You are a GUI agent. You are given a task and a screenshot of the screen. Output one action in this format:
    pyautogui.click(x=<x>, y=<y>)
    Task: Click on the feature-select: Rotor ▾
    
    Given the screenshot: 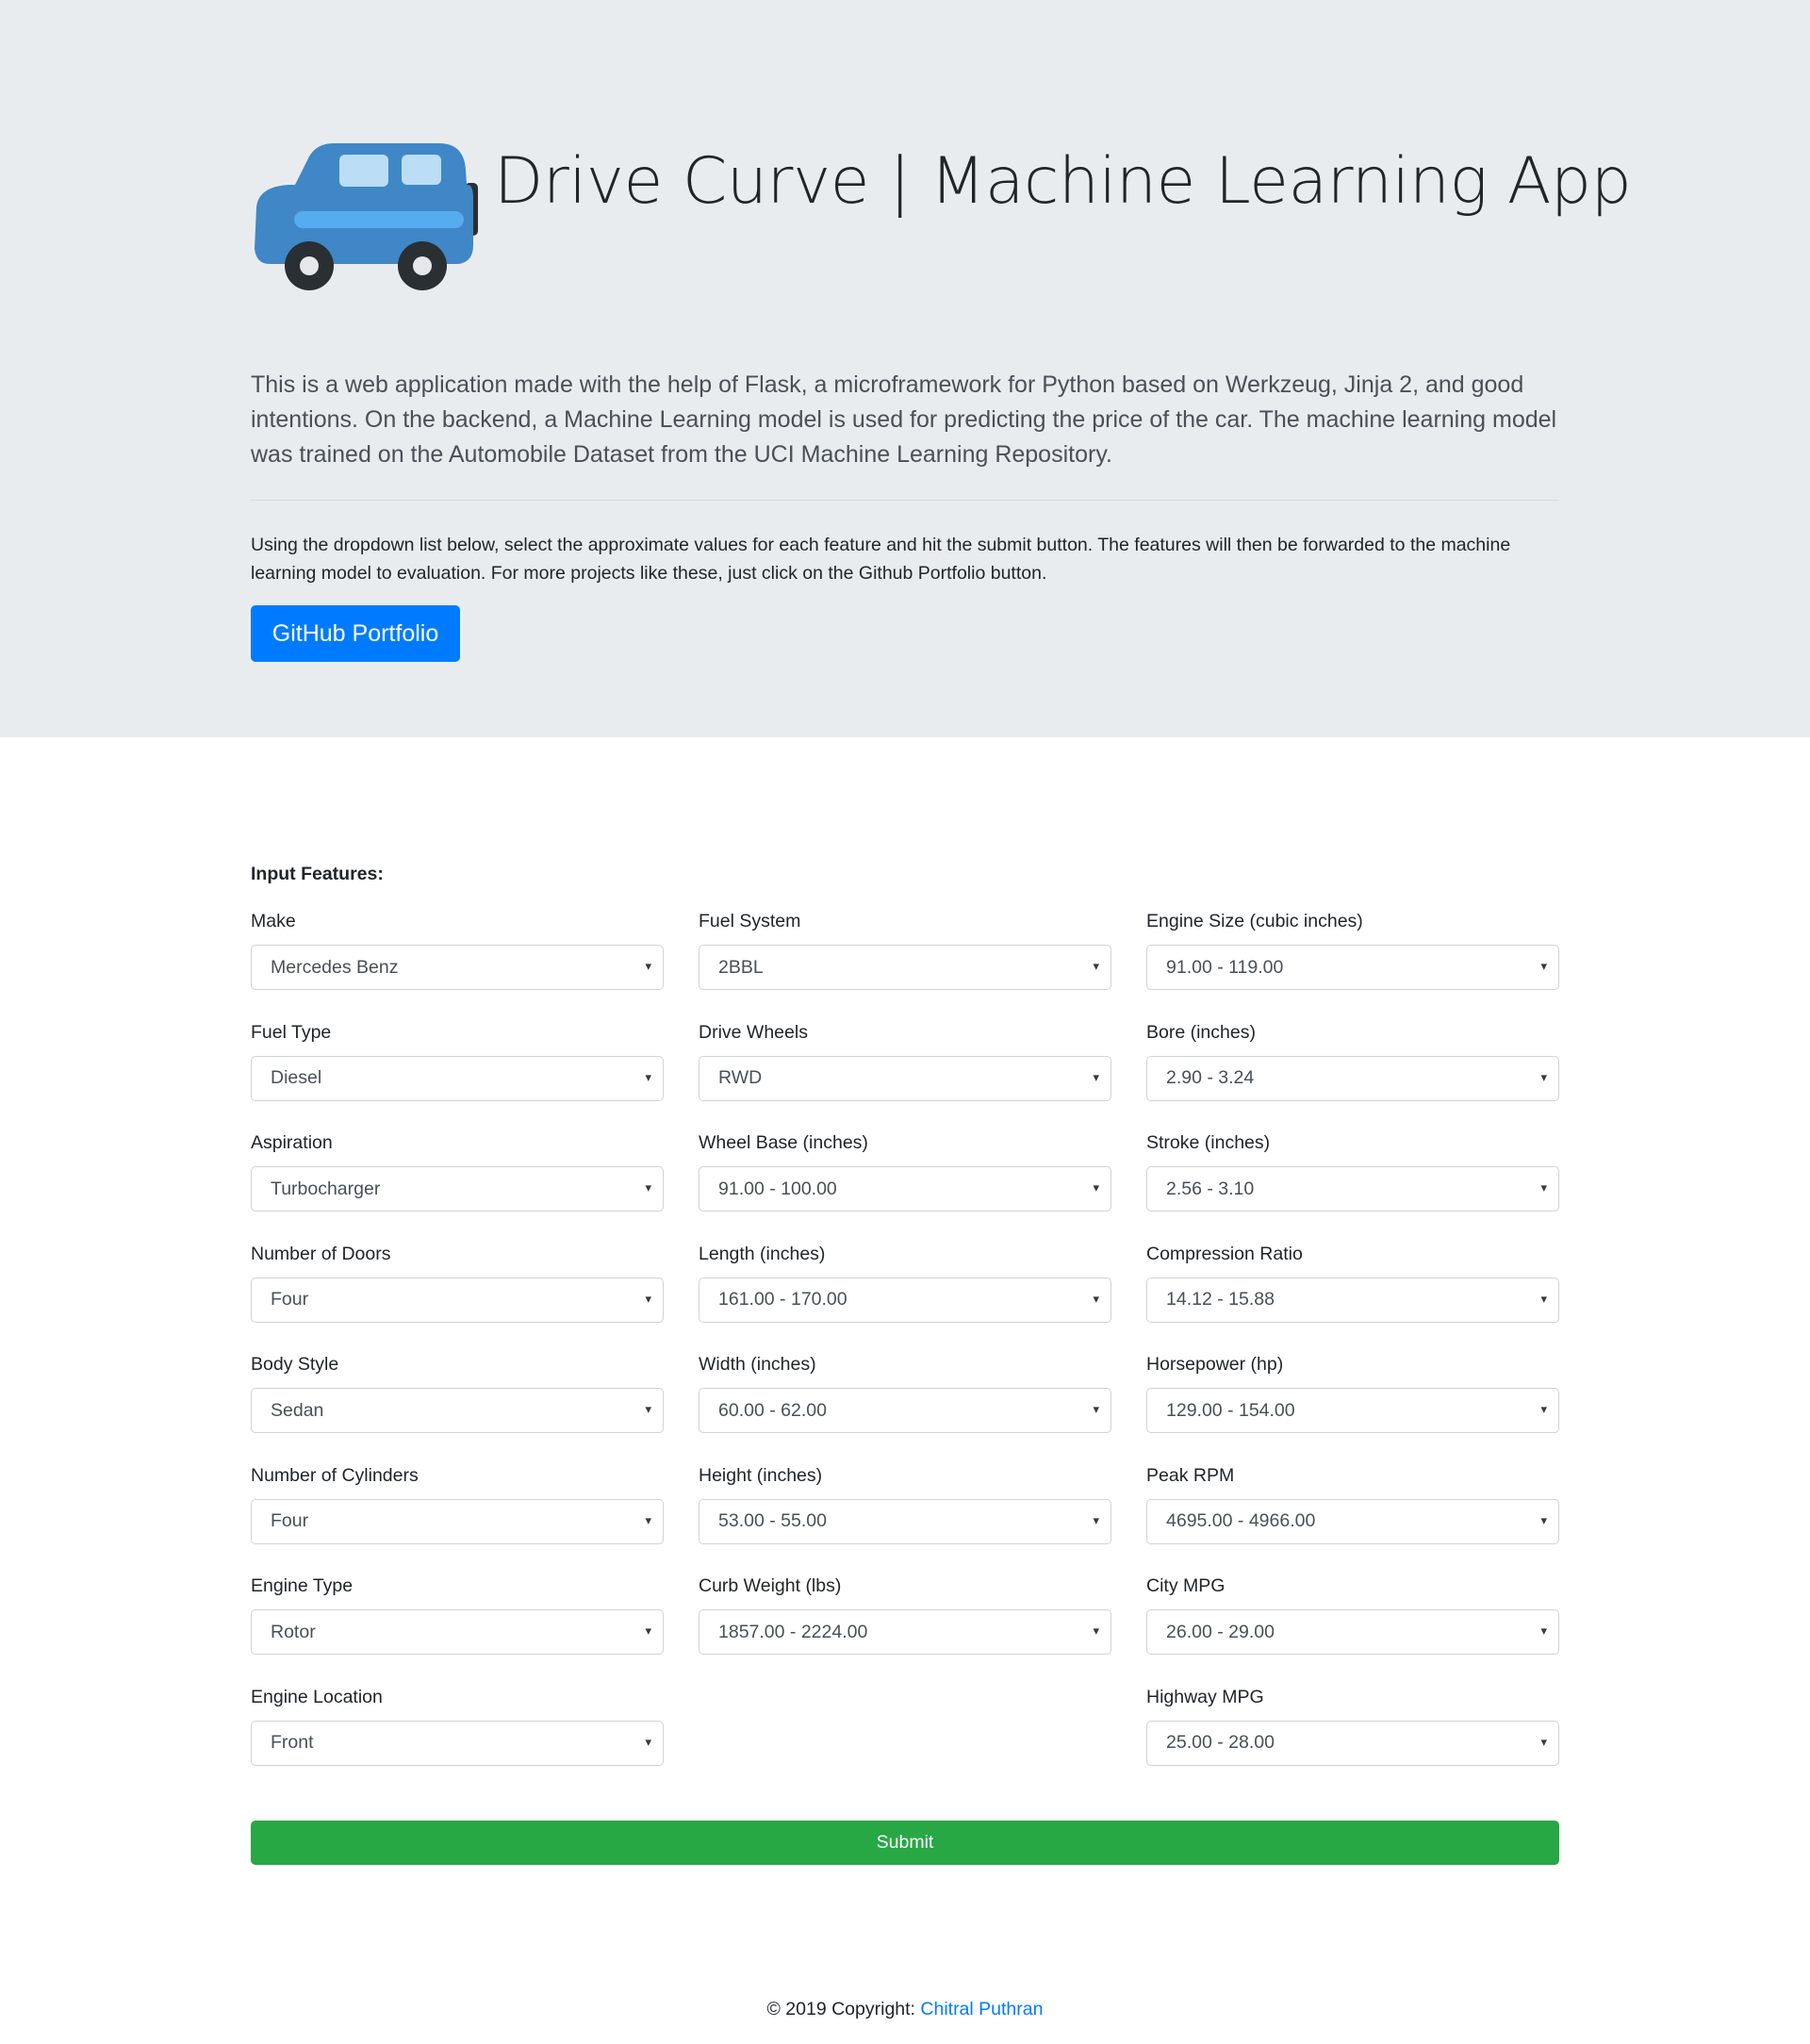 What is the action you would take?
    pyautogui.click(x=457, y=1632)
    